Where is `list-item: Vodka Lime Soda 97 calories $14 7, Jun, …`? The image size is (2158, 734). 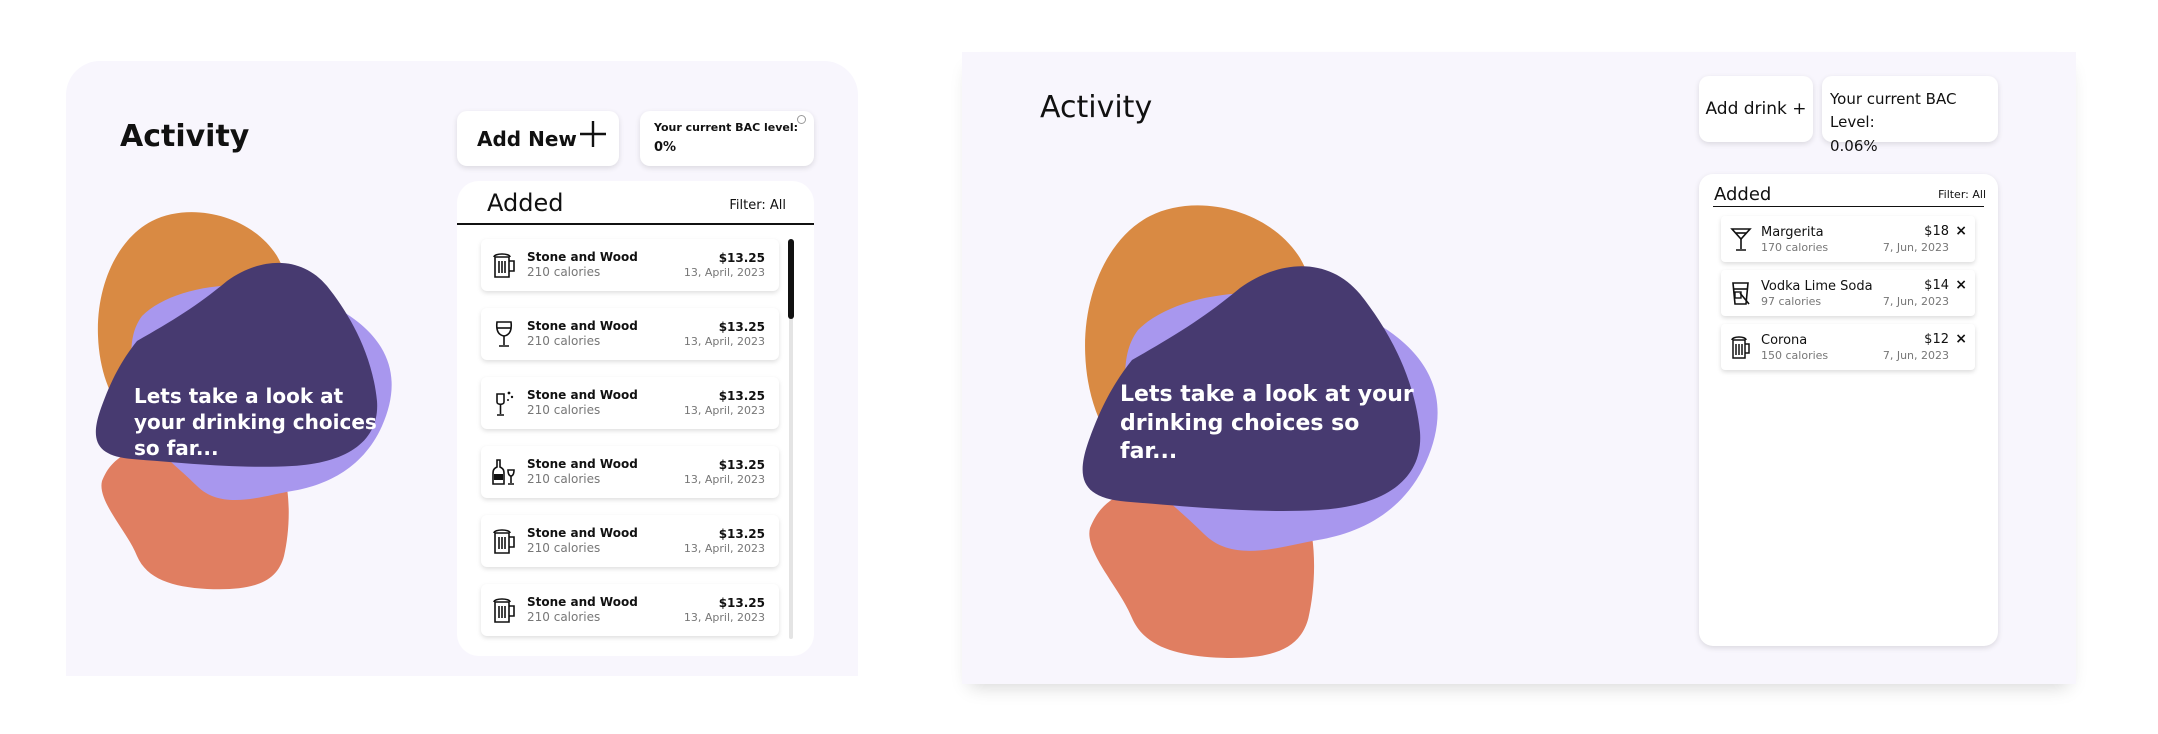 list-item: Vodka Lime Soda 97 calories $14 7, Jun, … is located at coordinates (1848, 293).